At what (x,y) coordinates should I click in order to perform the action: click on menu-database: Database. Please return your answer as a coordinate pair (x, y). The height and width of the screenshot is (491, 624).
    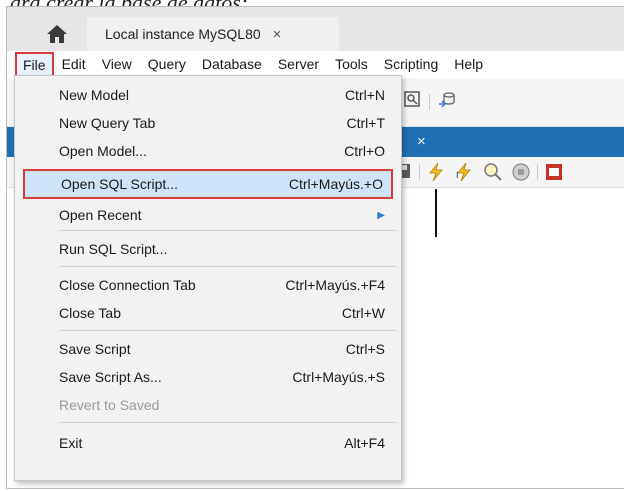
    Looking at the image, I should click on (232, 64).